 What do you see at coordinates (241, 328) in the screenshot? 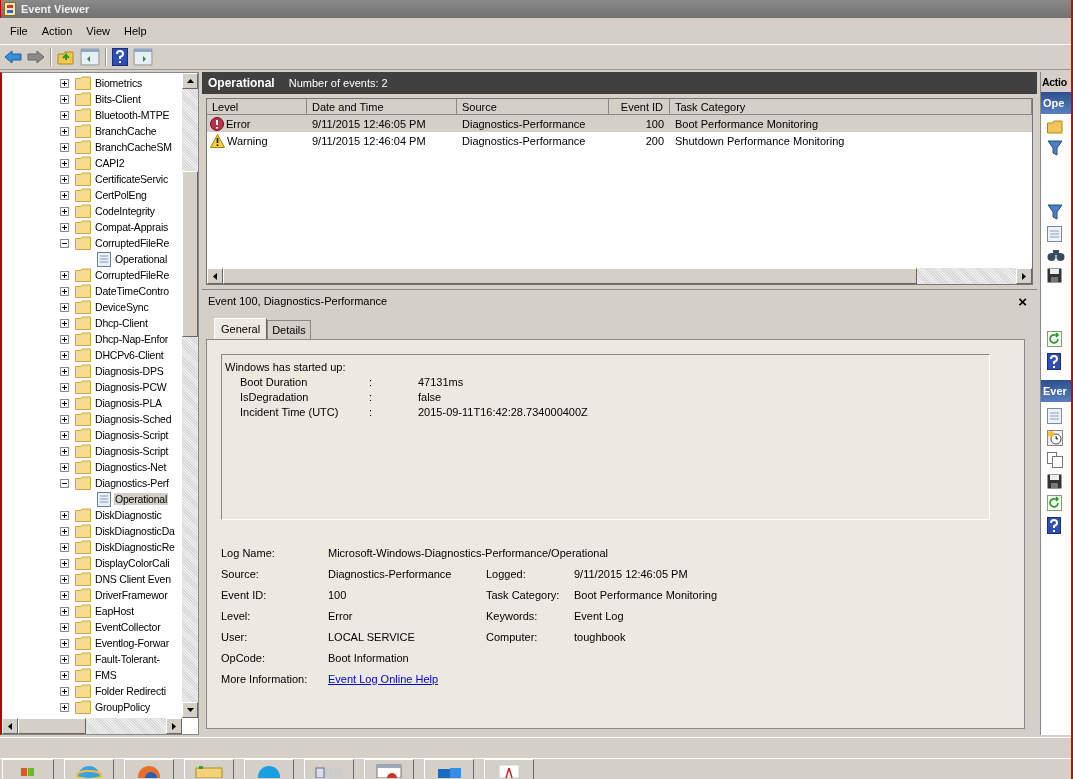
I see `tab: General` at bounding box center [241, 328].